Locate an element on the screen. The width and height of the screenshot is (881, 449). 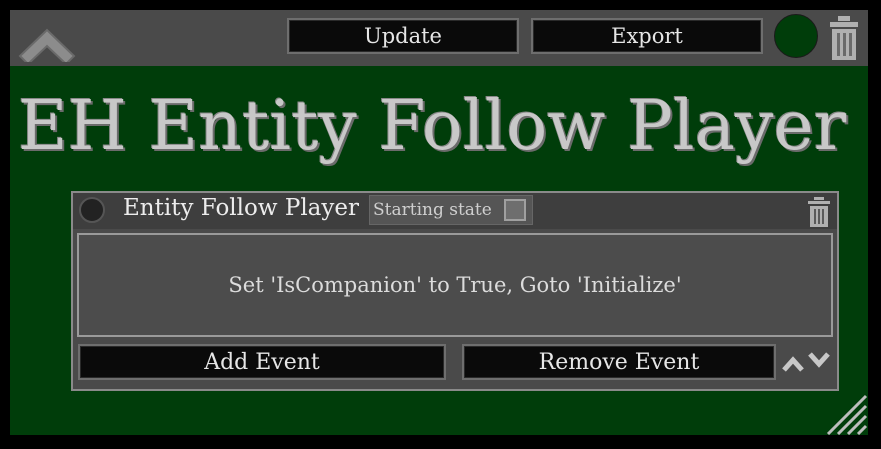
state-radio is located at coordinates (92, 210).